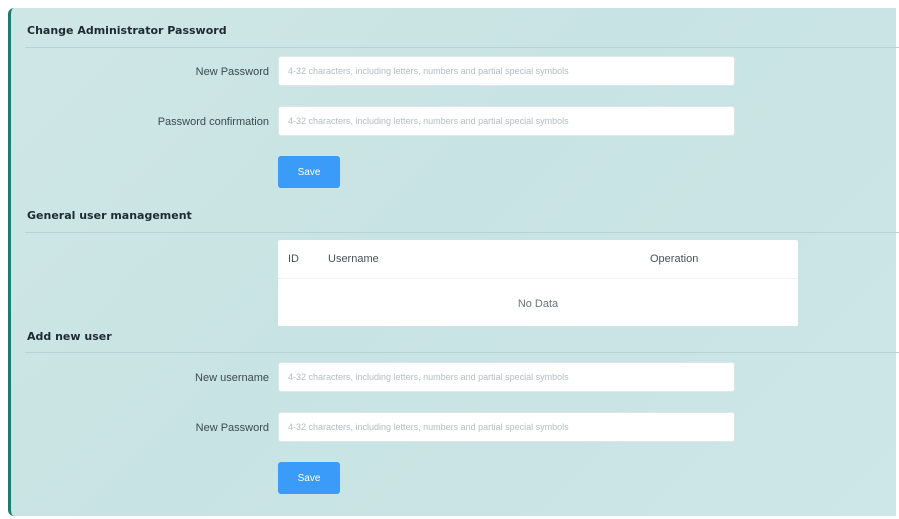 This screenshot has width=899, height=519. Describe the element at coordinates (69, 336) in the screenshot. I see `add-user-title: Add new user` at that location.